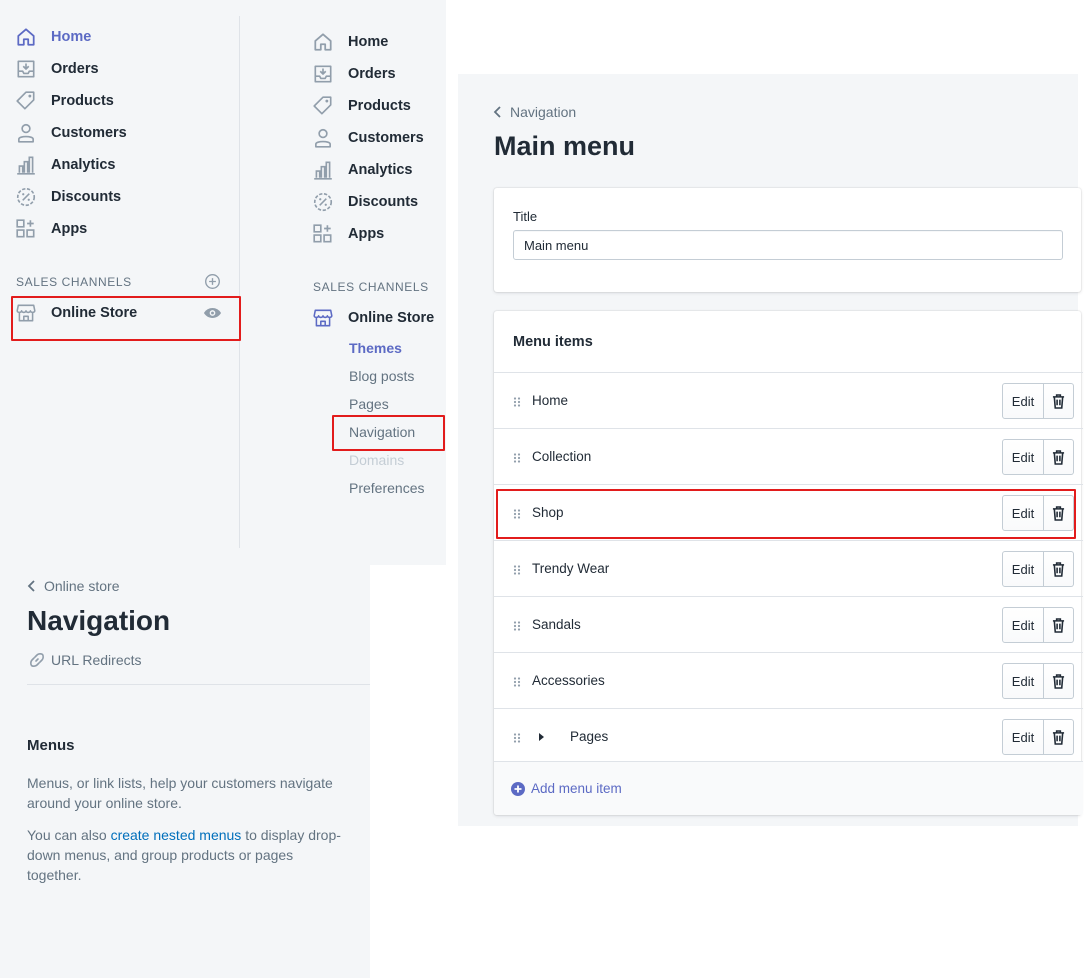  I want to click on menu-item-row: Sandals Edit, so click(788, 624).